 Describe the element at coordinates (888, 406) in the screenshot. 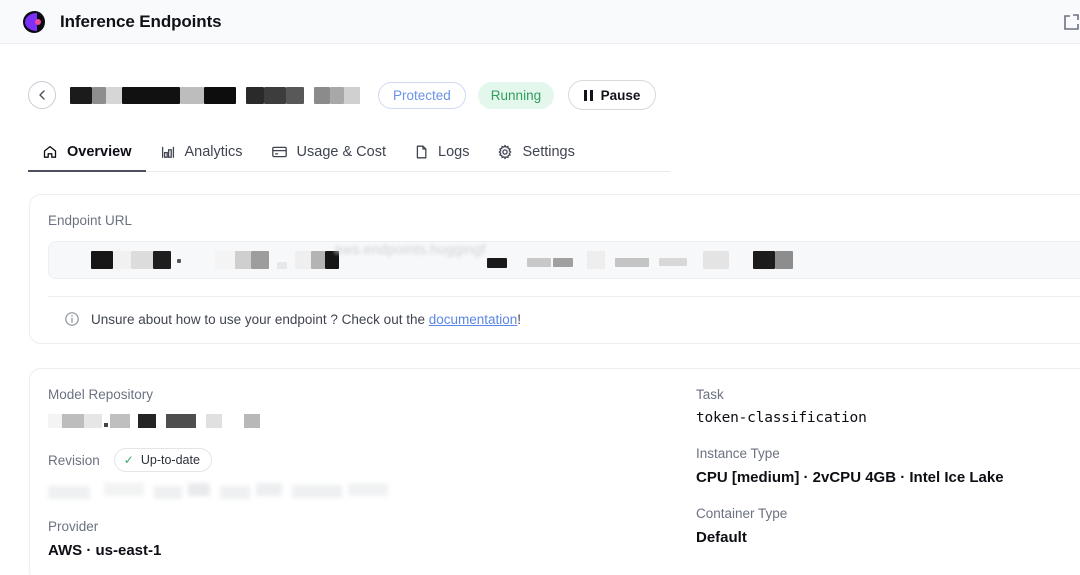

I see `task-group: Task token-classification` at that location.